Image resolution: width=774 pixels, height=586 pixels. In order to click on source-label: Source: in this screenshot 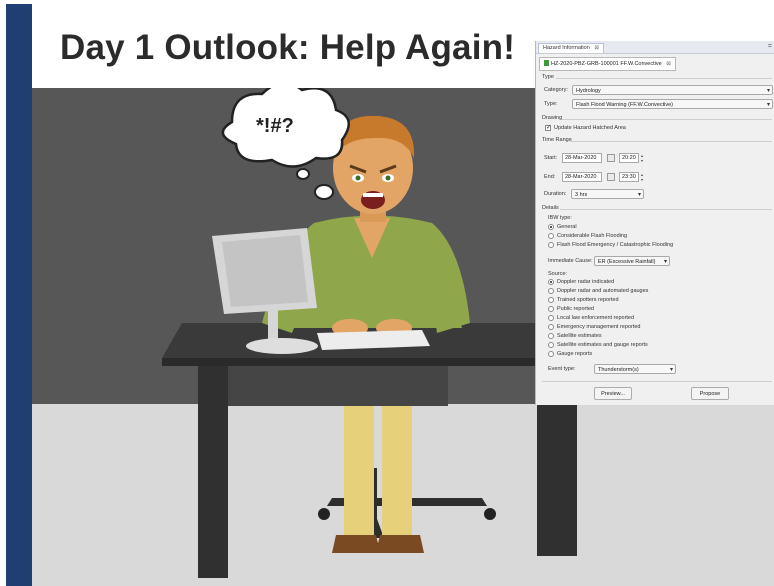, I will do `click(557, 274)`.